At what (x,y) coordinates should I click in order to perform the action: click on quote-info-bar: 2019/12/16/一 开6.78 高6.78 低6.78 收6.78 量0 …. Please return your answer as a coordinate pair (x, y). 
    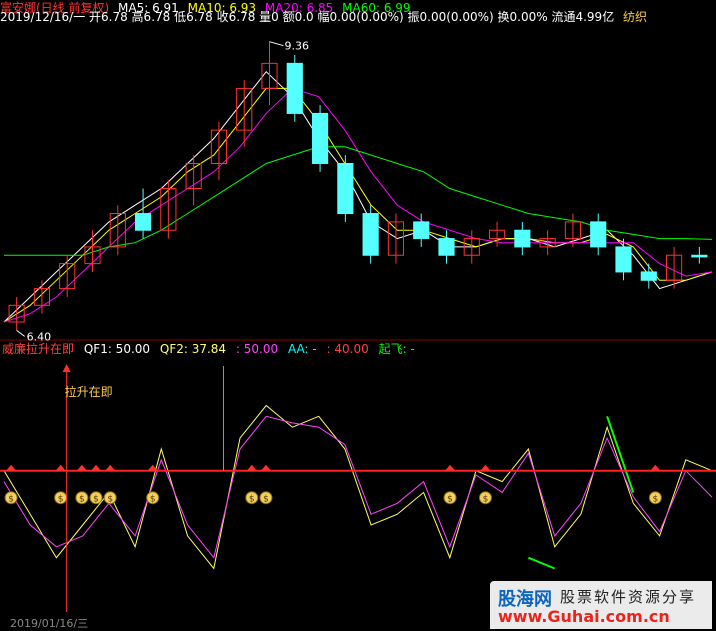
    Looking at the image, I should click on (326, 17).